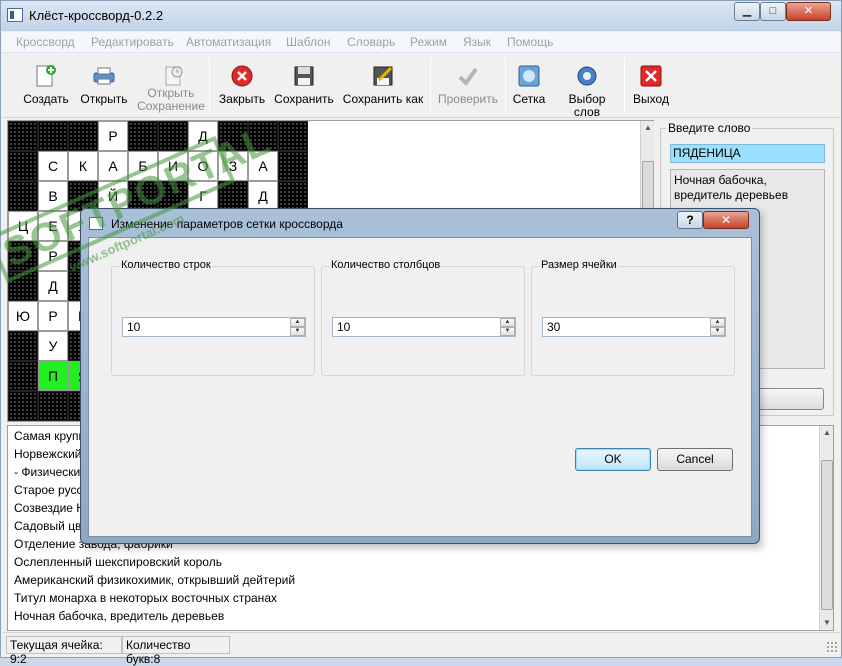 This screenshot has width=842, height=666. What do you see at coordinates (49, 436) in the screenshot?
I see `clue-item: Самая крупн` at bounding box center [49, 436].